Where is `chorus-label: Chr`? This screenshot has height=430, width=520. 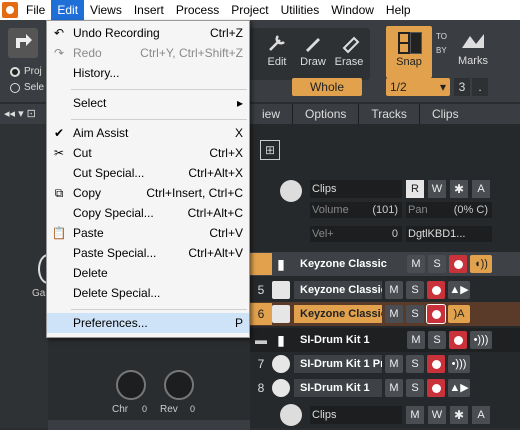
chorus-label: Chr is located at coordinates (120, 409).